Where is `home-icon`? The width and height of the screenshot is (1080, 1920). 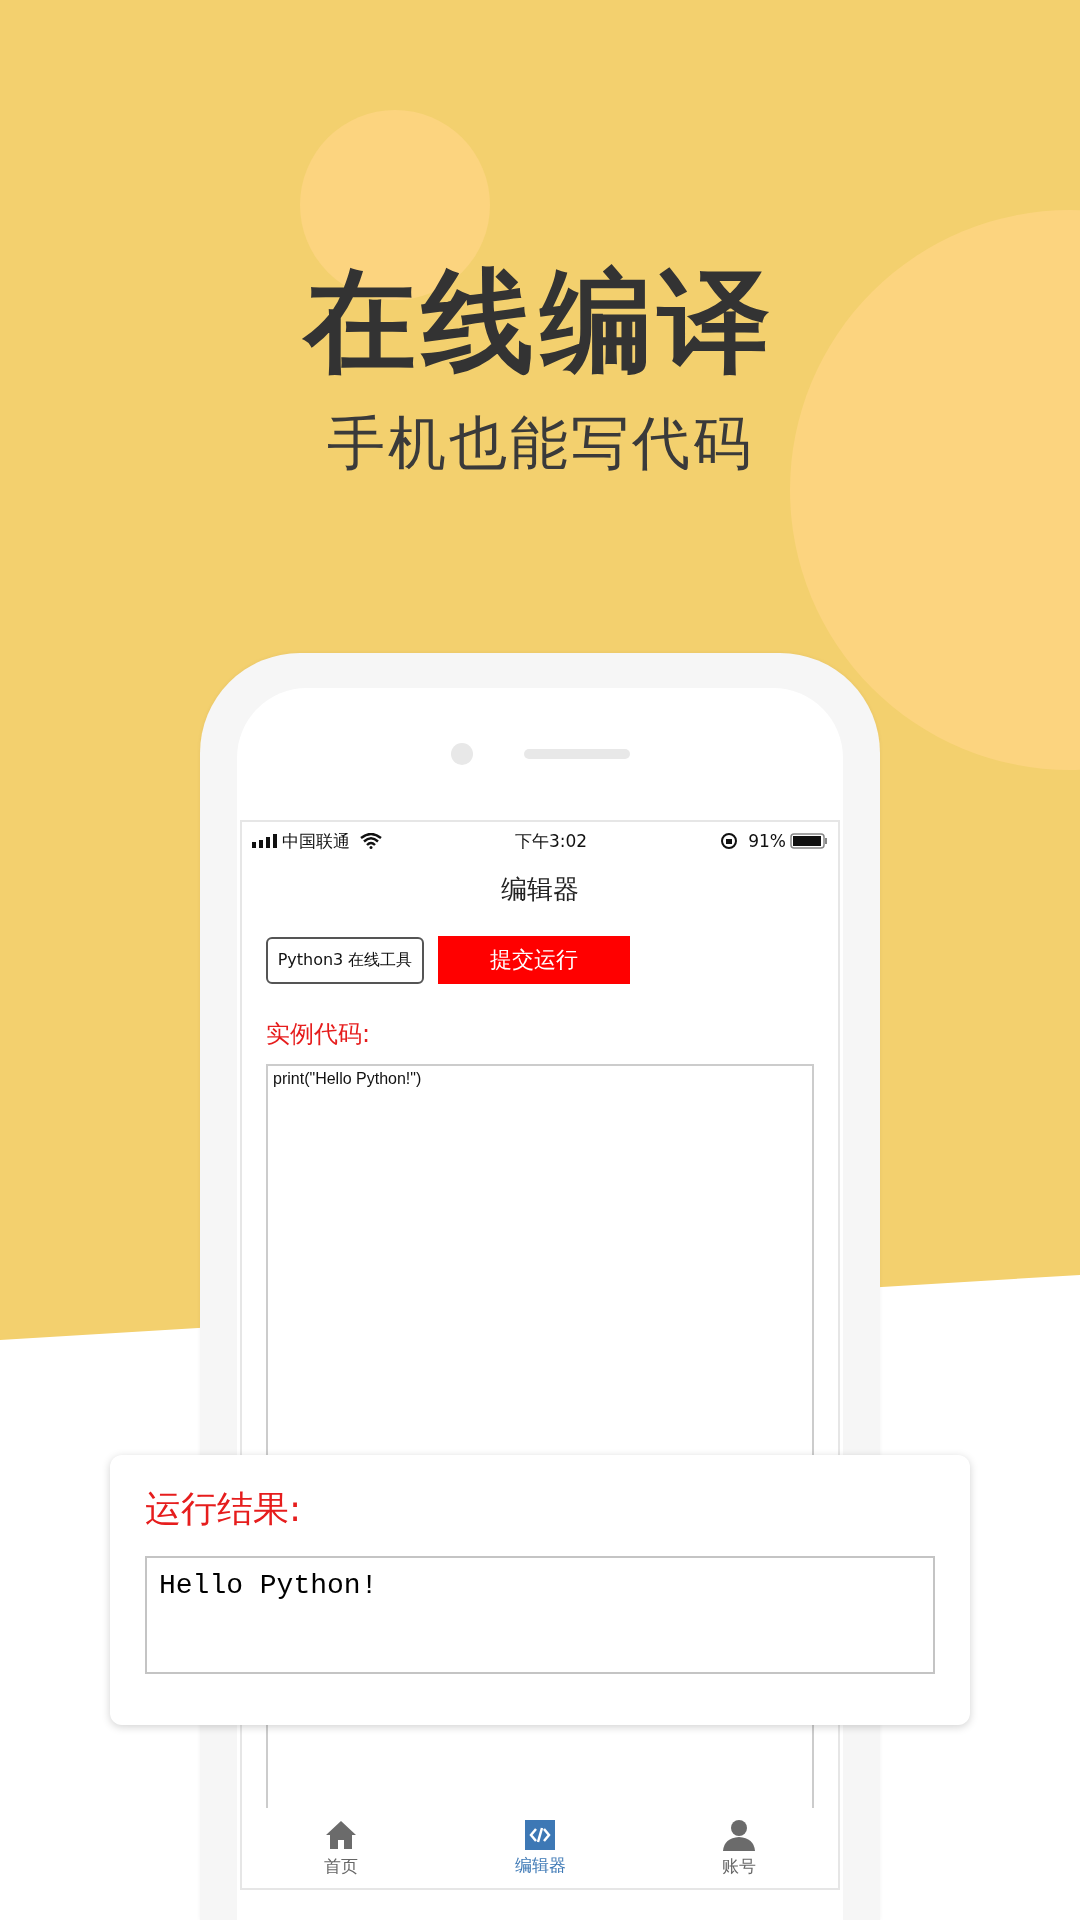
home-icon is located at coordinates (341, 1834).